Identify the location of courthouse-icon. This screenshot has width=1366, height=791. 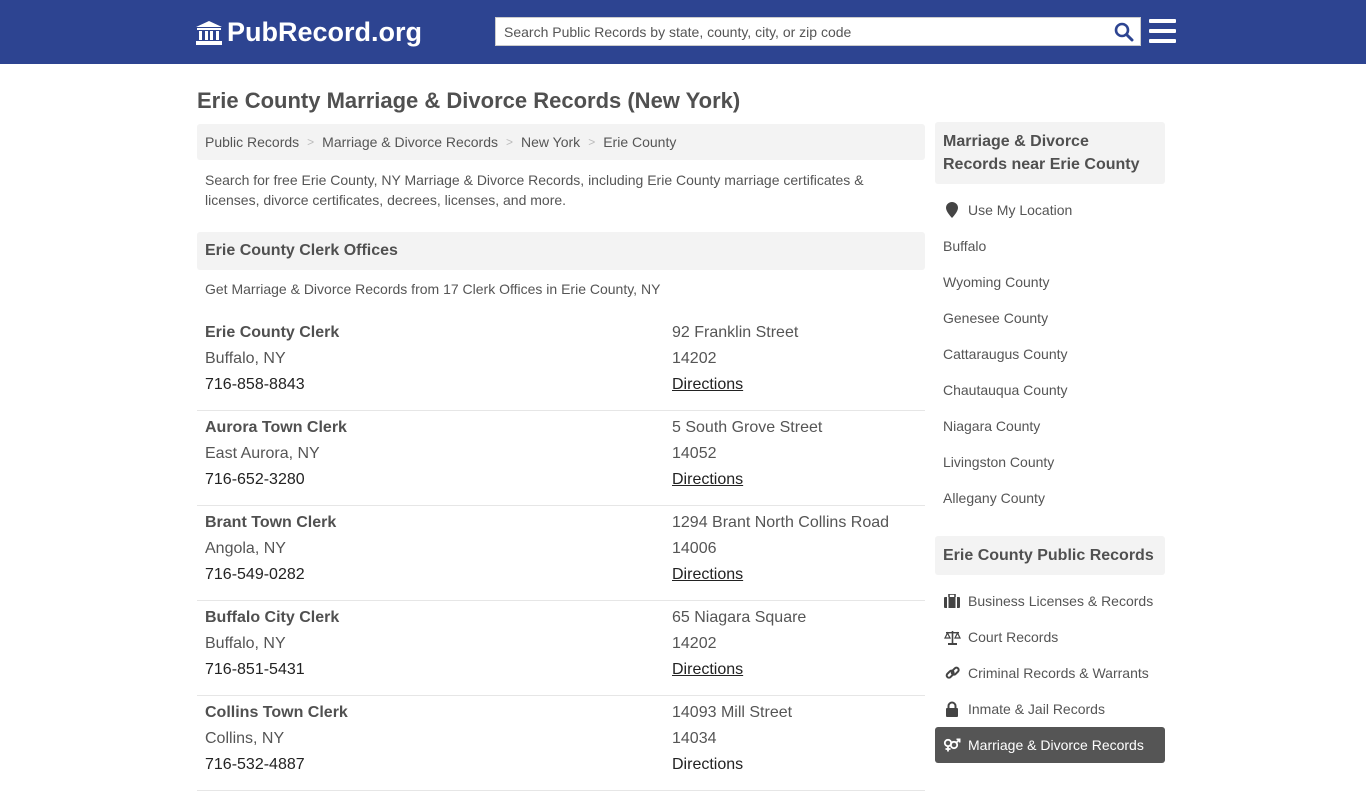
(209, 32).